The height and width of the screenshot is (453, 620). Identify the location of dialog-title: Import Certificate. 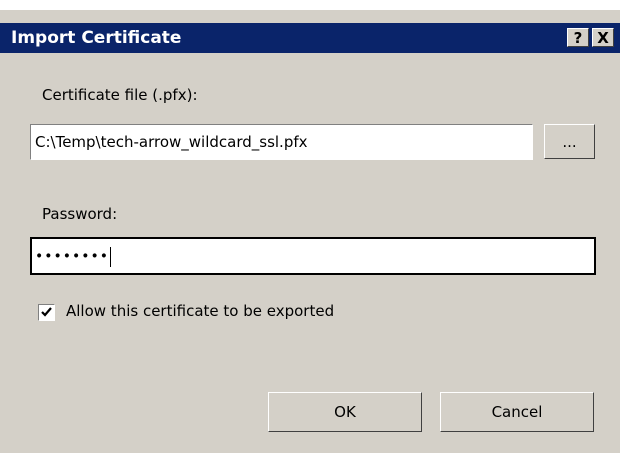
(96, 38).